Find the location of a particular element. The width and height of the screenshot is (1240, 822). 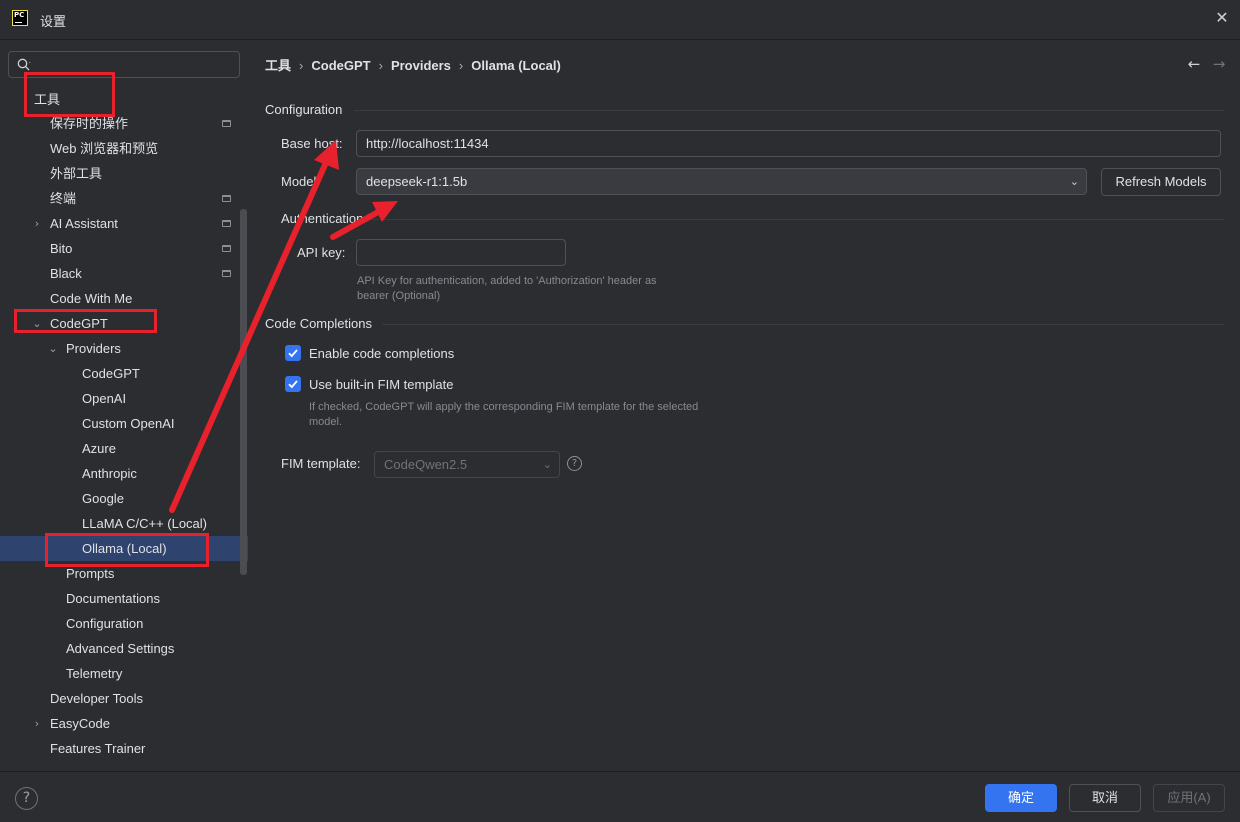

api-key-input is located at coordinates (461, 252).